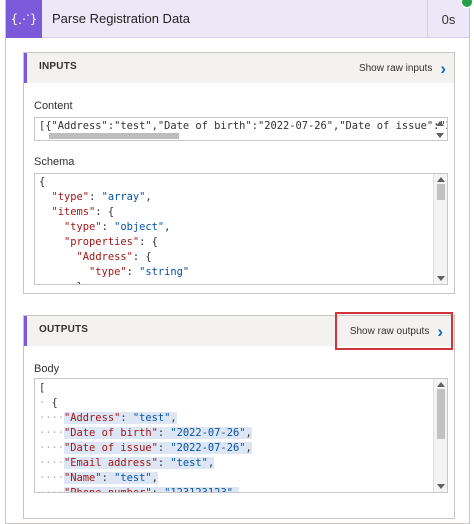 Image resolution: width=474 pixels, height=524 pixels. Describe the element at coordinates (440, 129) in the screenshot. I see `content-vscroll` at that location.